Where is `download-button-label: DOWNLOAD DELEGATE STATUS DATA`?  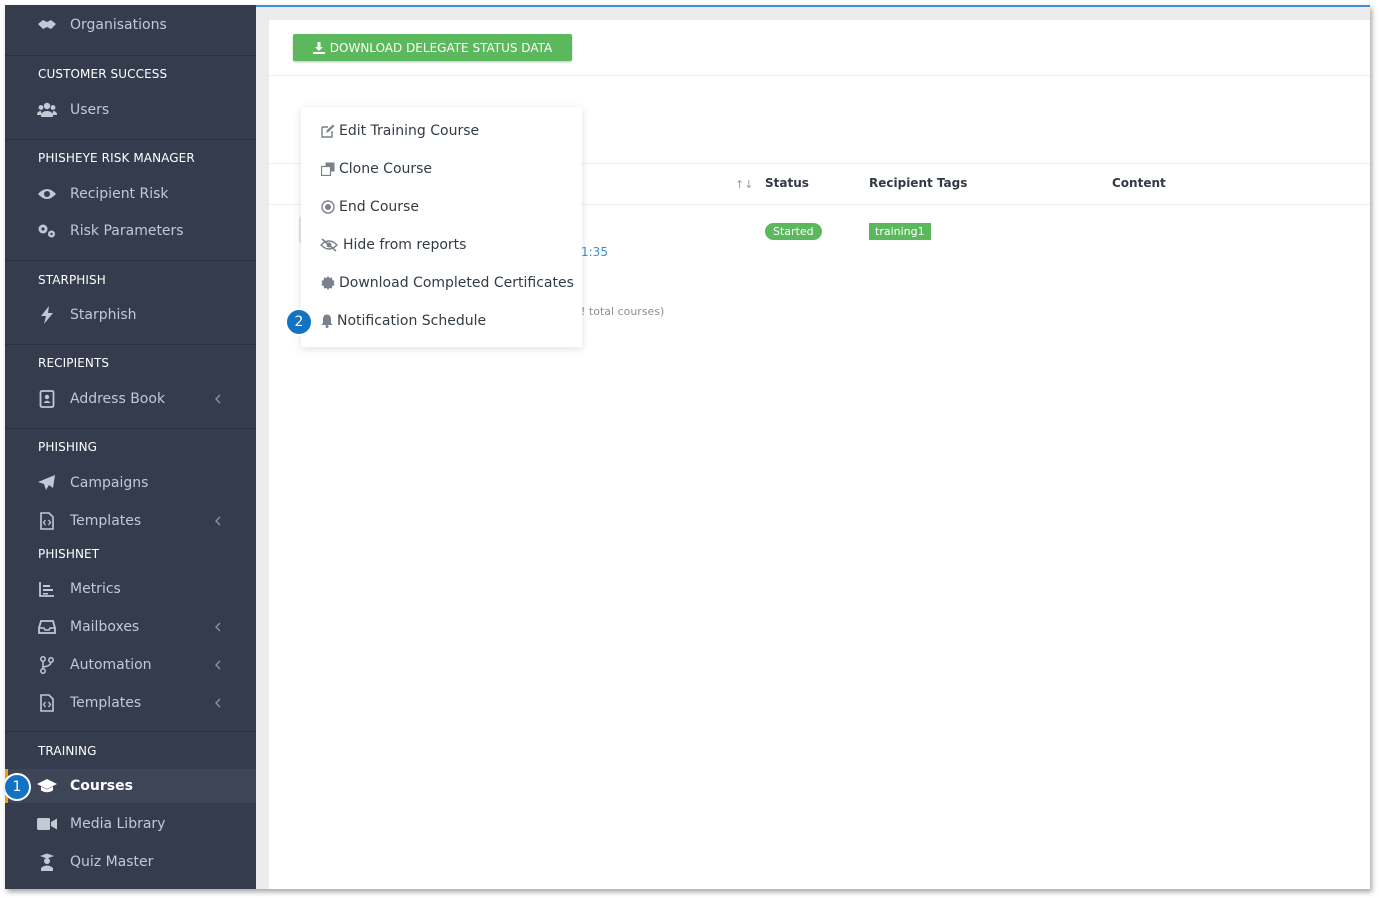 download-button-label: DOWNLOAD DELEGATE STATUS DATA is located at coordinates (441, 47).